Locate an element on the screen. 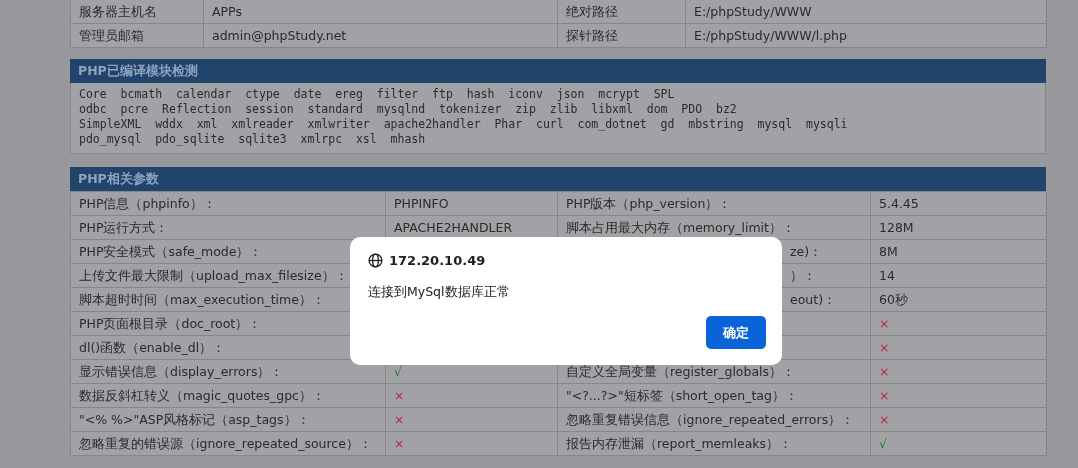  label-cell: 管理员邮箱 is located at coordinates (137, 36).